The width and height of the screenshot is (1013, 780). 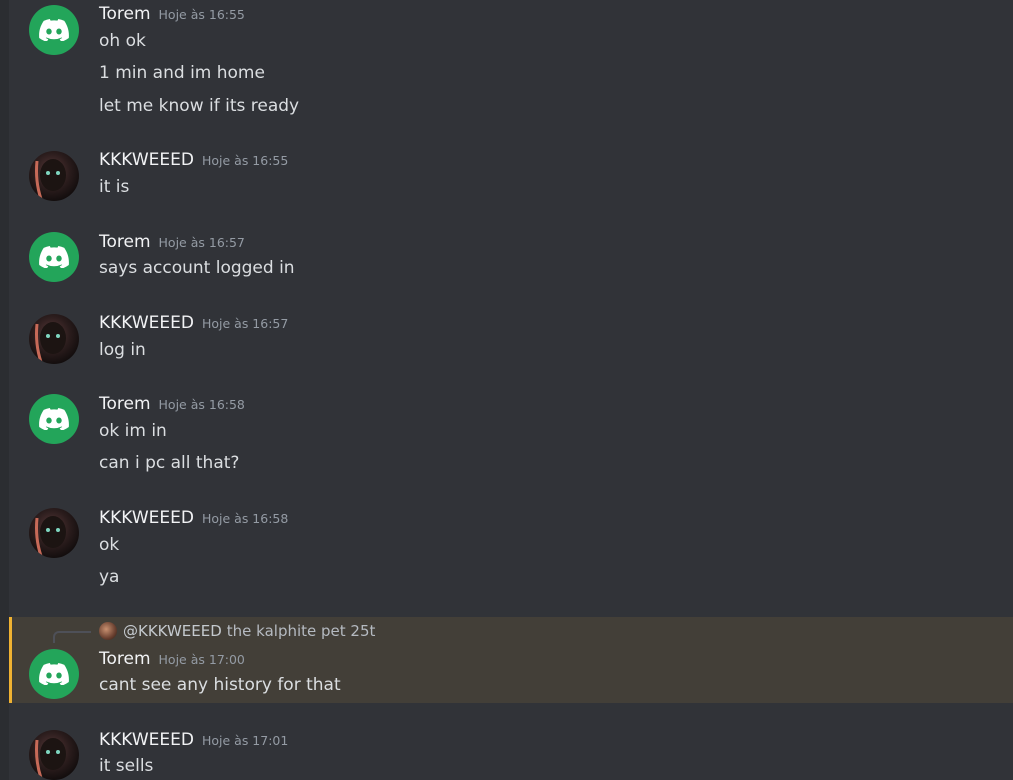 What do you see at coordinates (245, 740) in the screenshot?
I see `timestamp: Hoje às 17:01` at bounding box center [245, 740].